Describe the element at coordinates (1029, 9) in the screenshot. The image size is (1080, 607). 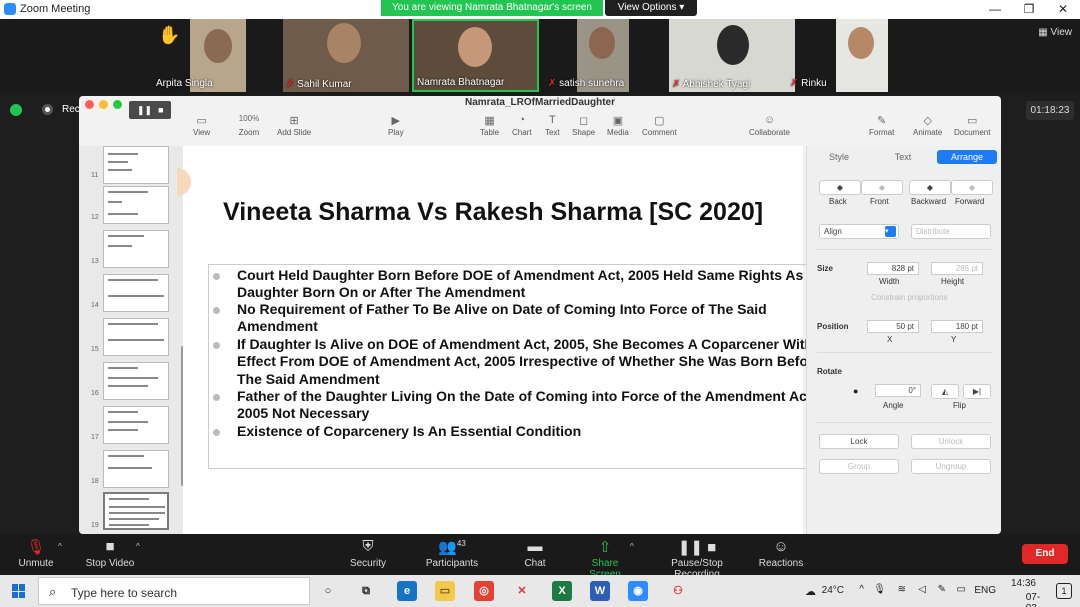
I see `maximize-button: ❐` at that location.